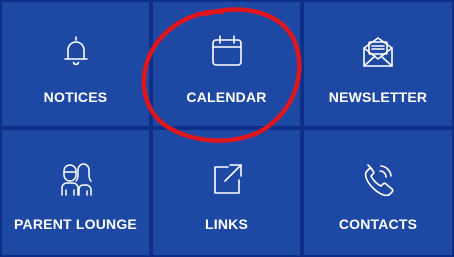 The height and width of the screenshot is (257, 454). I want to click on calendar-icon, so click(227, 51).